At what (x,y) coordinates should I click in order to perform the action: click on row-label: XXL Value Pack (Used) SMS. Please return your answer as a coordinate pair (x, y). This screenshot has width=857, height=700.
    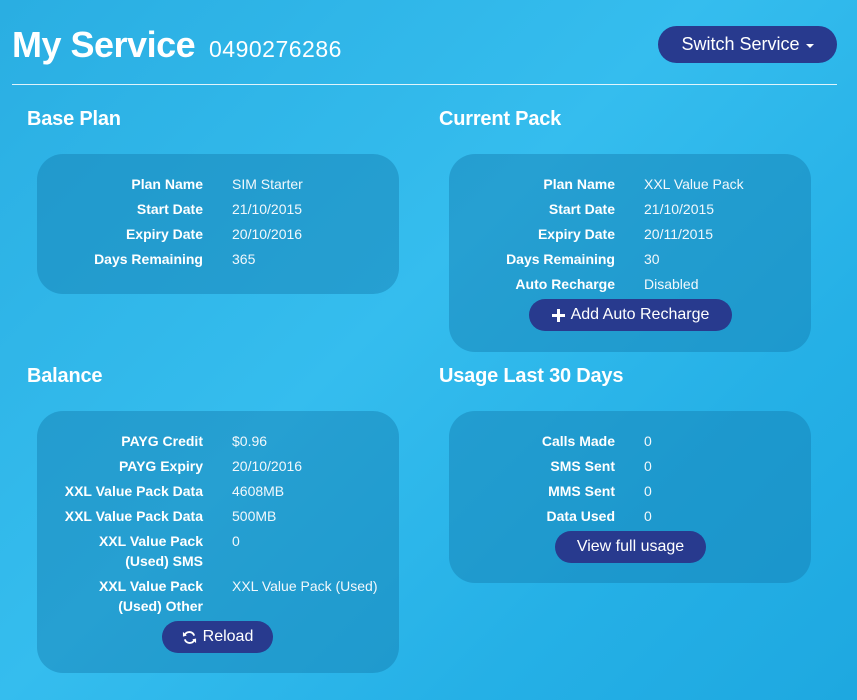
    Looking at the image, I should click on (151, 551).